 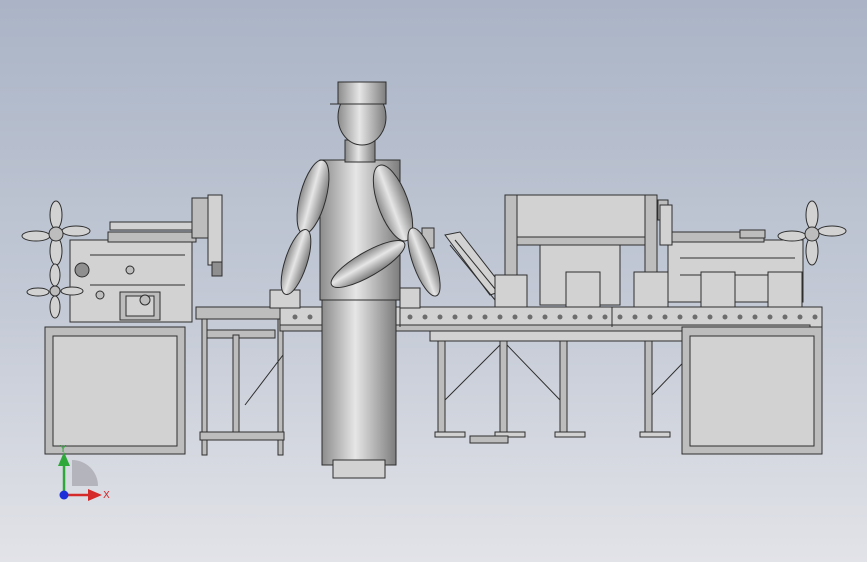 What do you see at coordinates (64, 495) in the screenshot?
I see `z-axis-dot` at bounding box center [64, 495].